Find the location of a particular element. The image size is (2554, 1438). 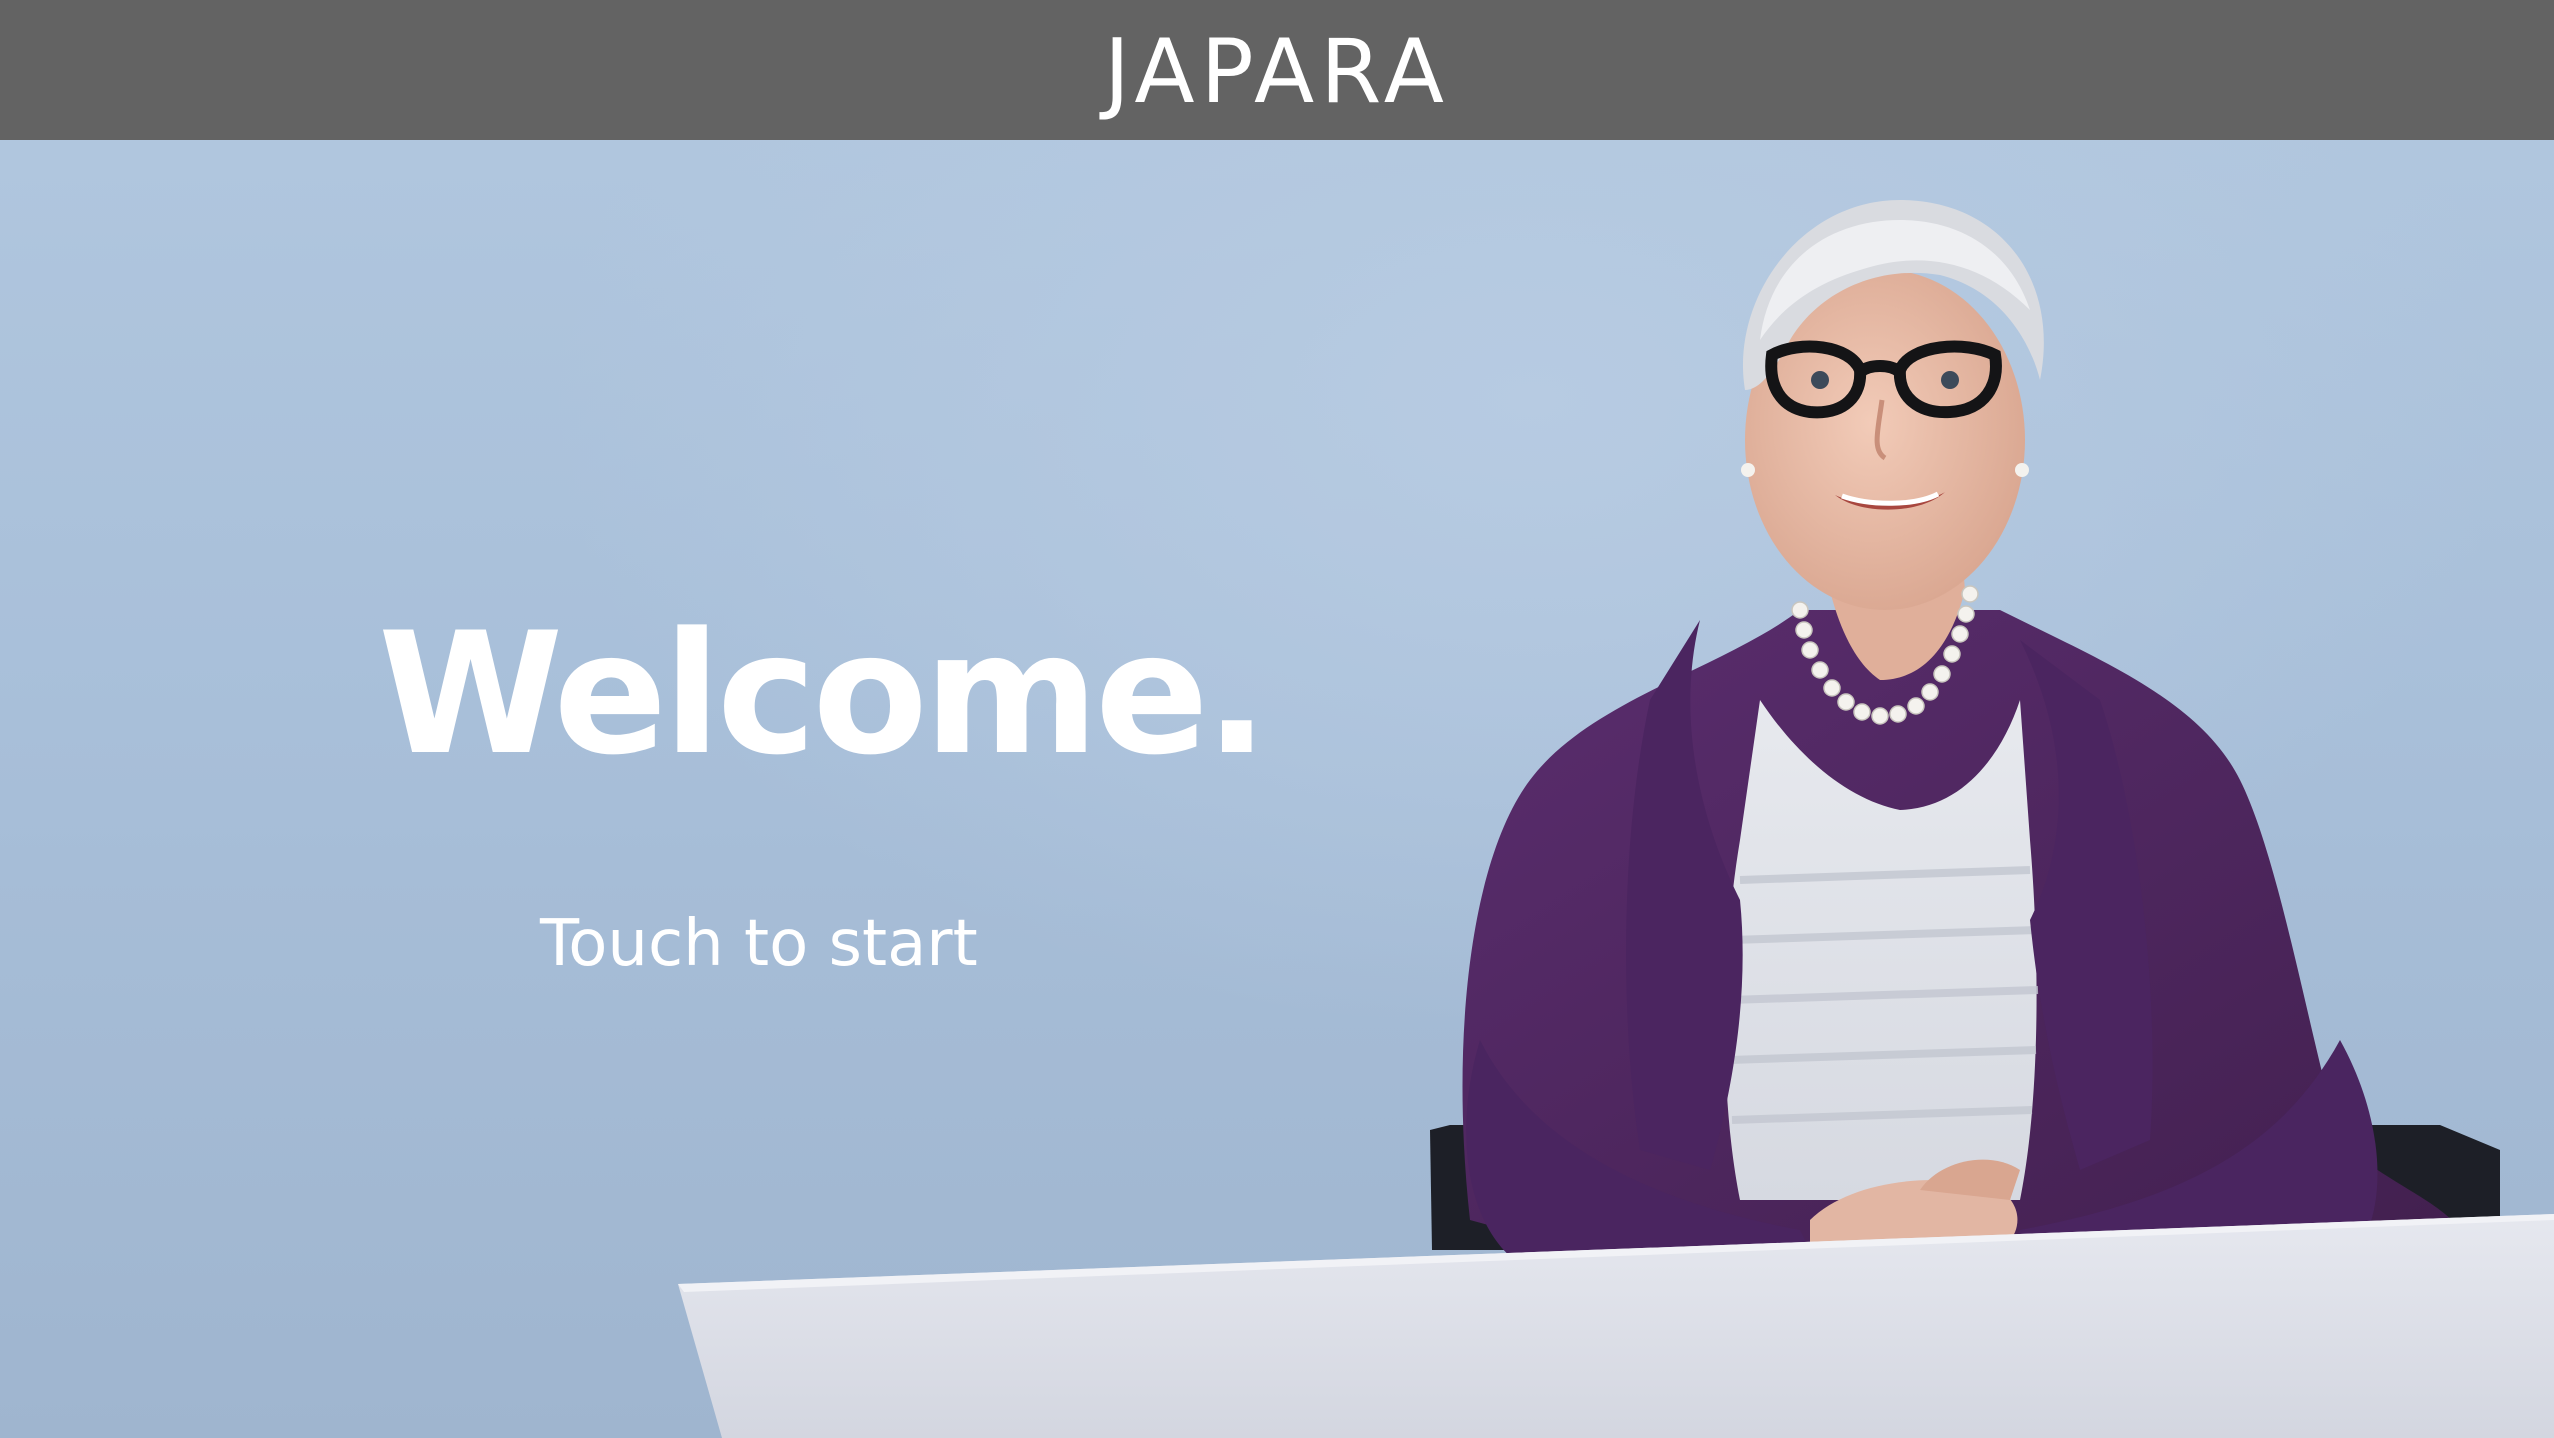

brand-logo: JAPARA is located at coordinates (1277, 71).